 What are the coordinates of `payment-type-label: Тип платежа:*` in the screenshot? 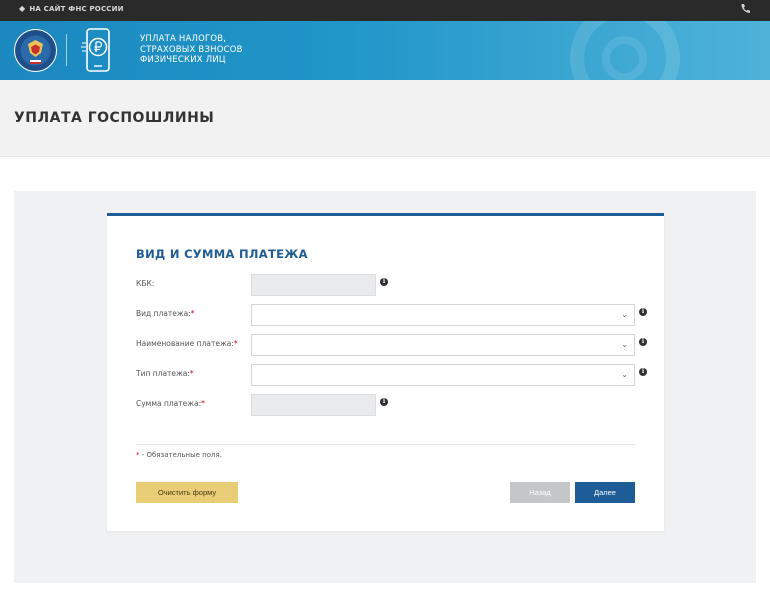 It's located at (165, 373).